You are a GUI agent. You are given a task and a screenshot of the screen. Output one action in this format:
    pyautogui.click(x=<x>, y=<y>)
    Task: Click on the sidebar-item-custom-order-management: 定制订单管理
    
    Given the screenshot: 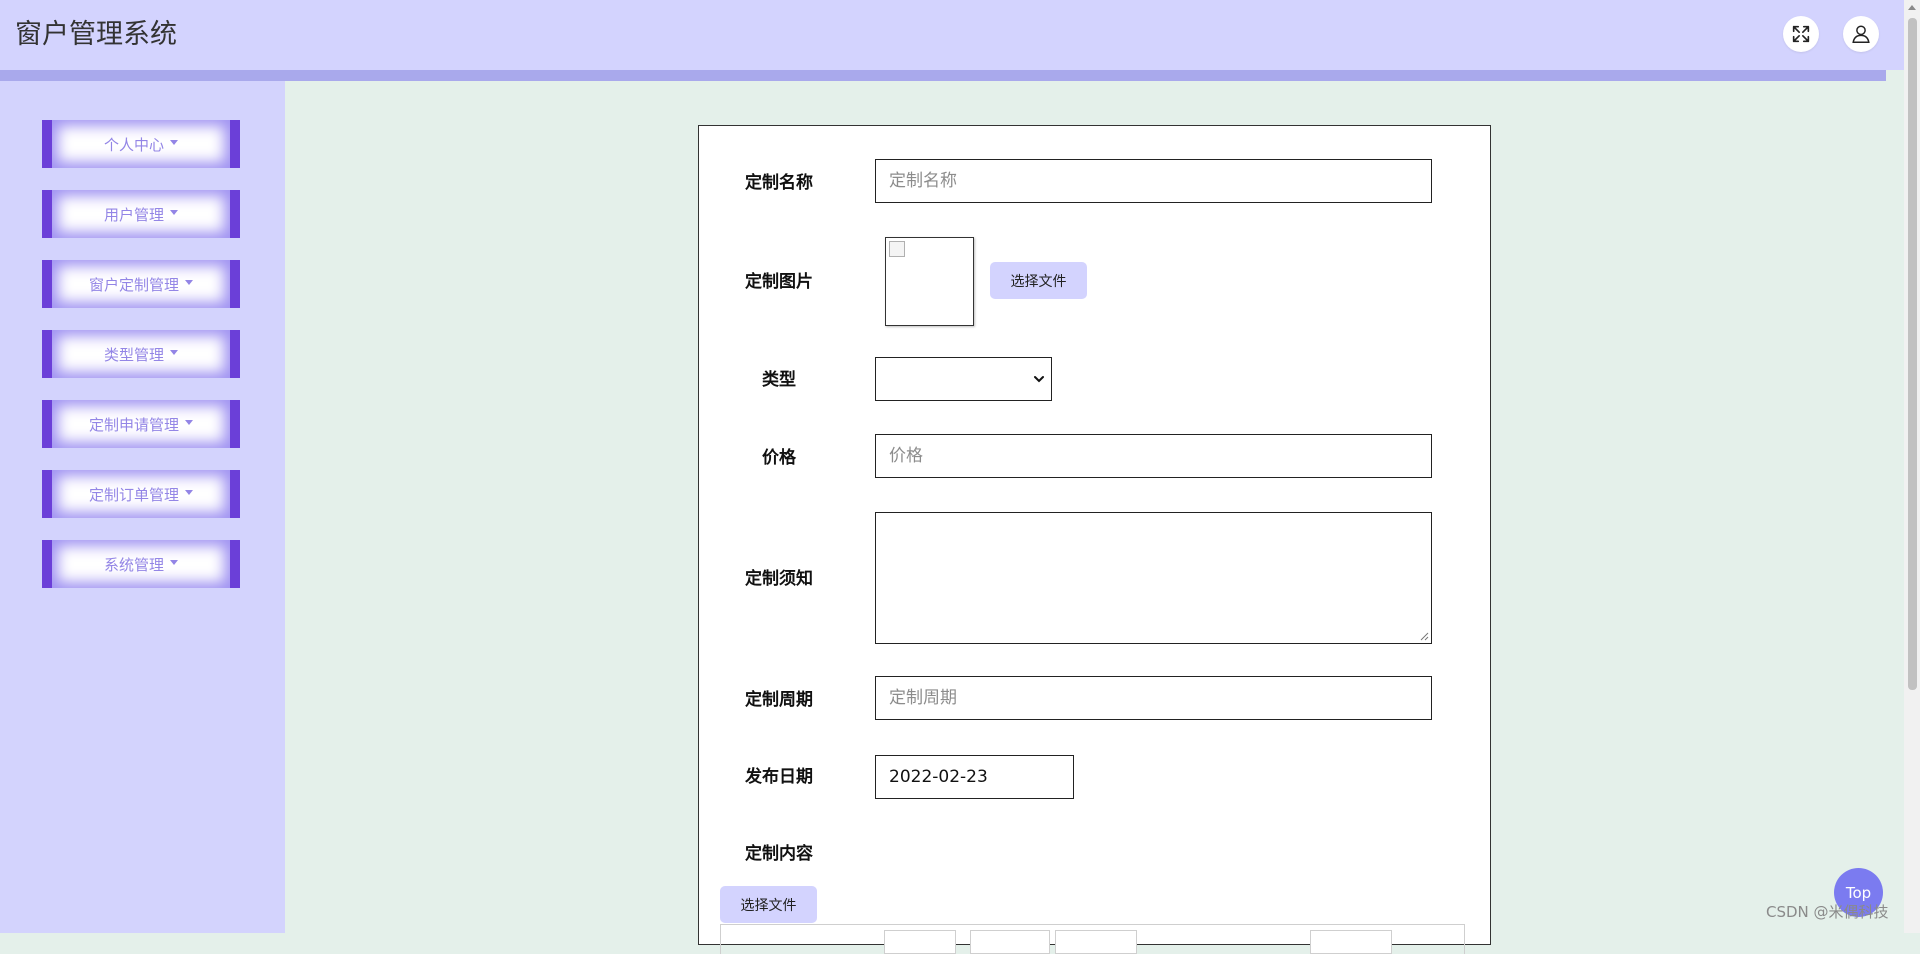 What is the action you would take?
    pyautogui.click(x=141, y=494)
    